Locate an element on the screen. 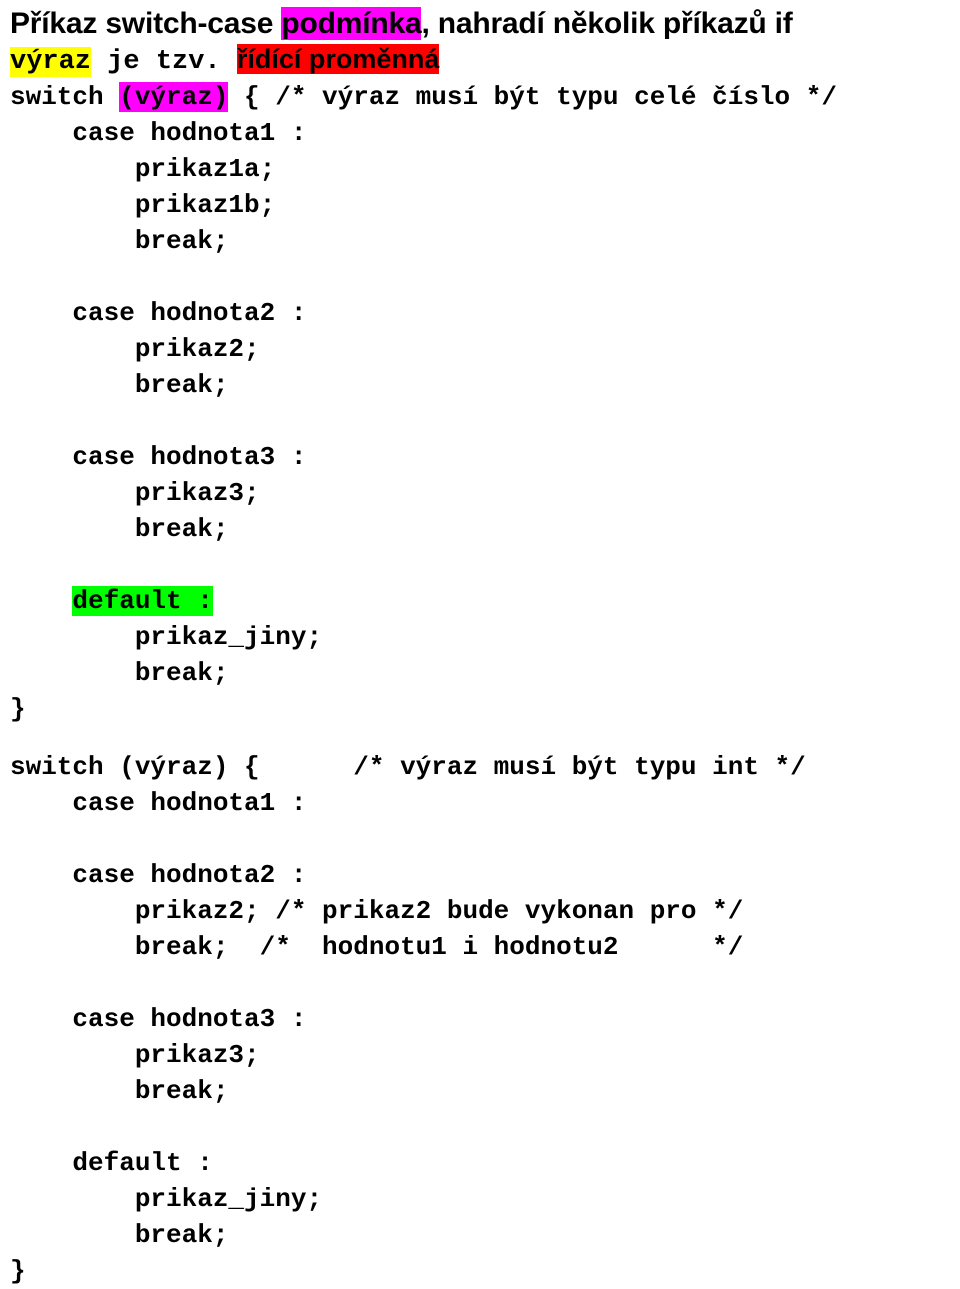 The width and height of the screenshot is (960, 1289). code-line: prikaz2; /* prikaz2 bude vykonan pro */ is located at coordinates (480, 911).